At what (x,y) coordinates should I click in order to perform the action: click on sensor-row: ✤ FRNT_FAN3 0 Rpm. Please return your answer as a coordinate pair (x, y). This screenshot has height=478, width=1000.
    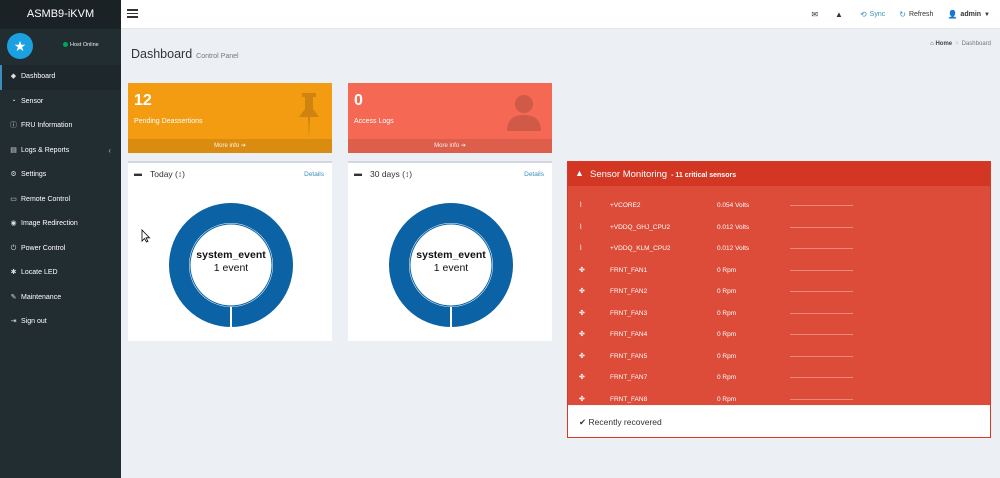
    Looking at the image, I should click on (779, 313).